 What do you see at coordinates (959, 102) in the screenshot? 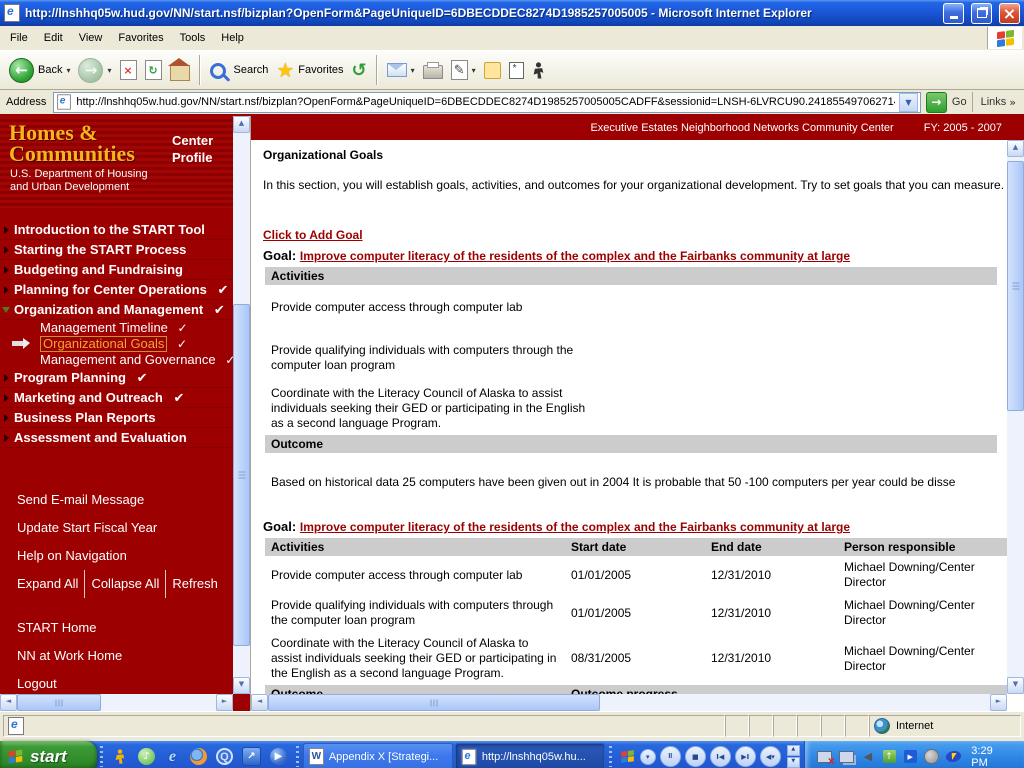
I see `go-button: Go` at bounding box center [959, 102].